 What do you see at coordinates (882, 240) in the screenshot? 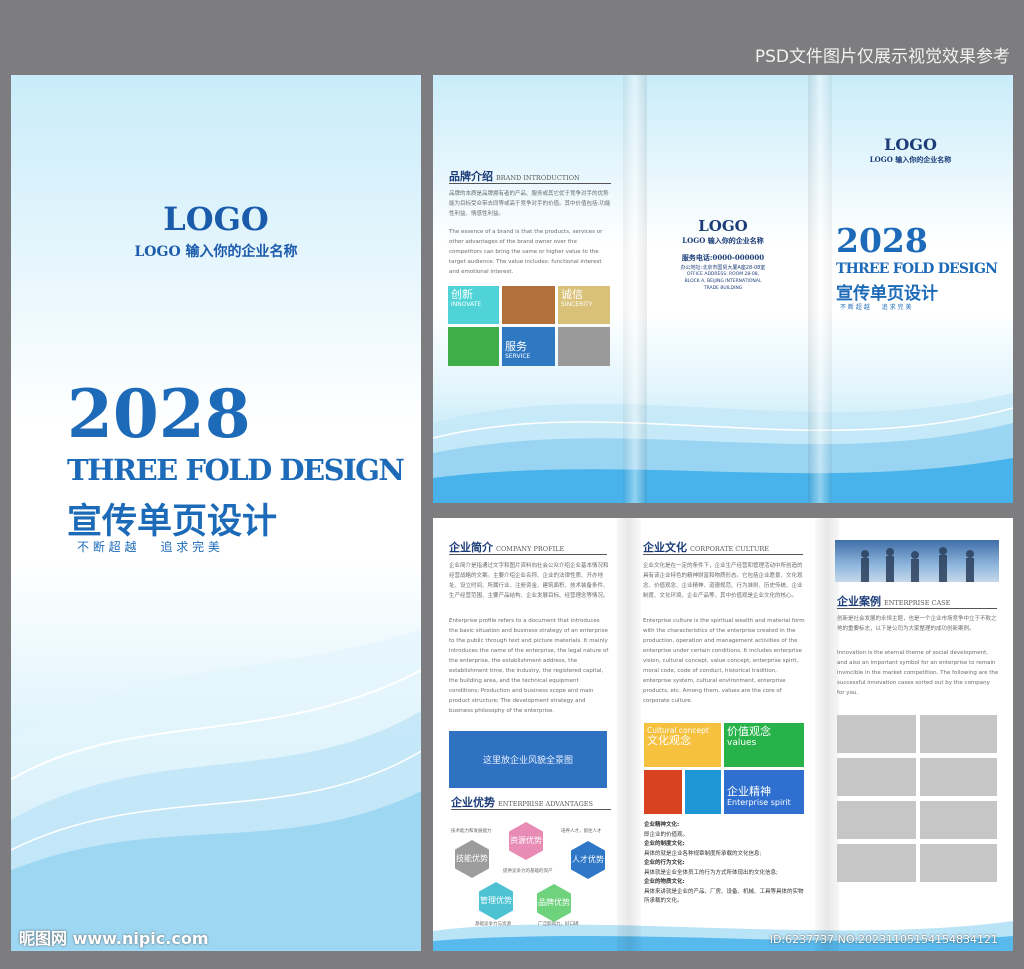
I see `front-year: 2028` at bounding box center [882, 240].